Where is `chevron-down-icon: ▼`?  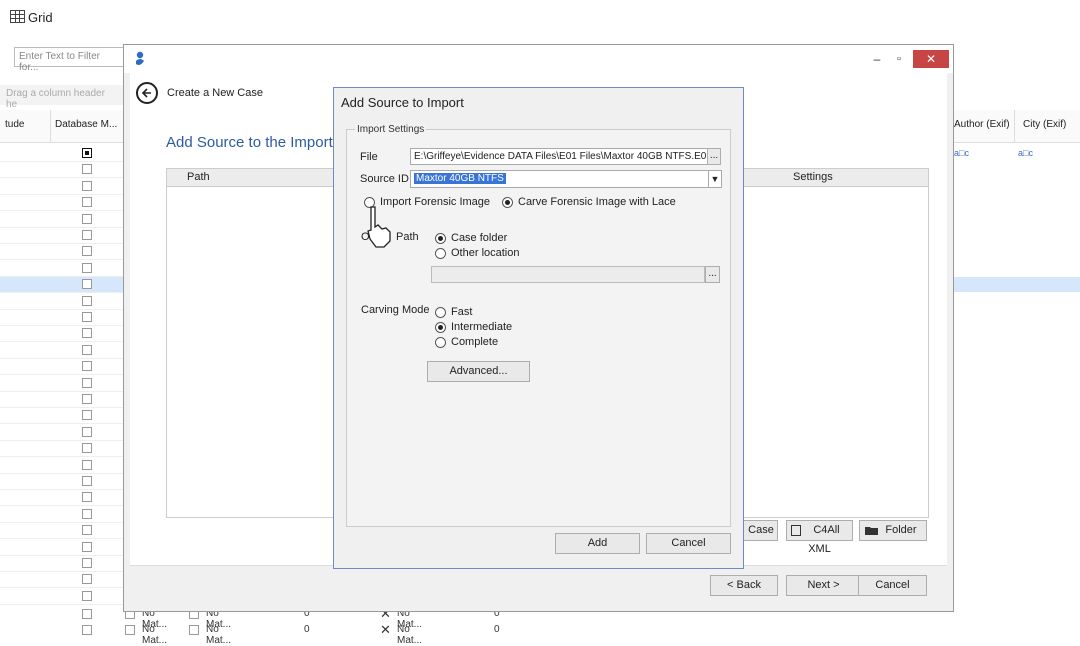 chevron-down-icon: ▼ is located at coordinates (715, 179).